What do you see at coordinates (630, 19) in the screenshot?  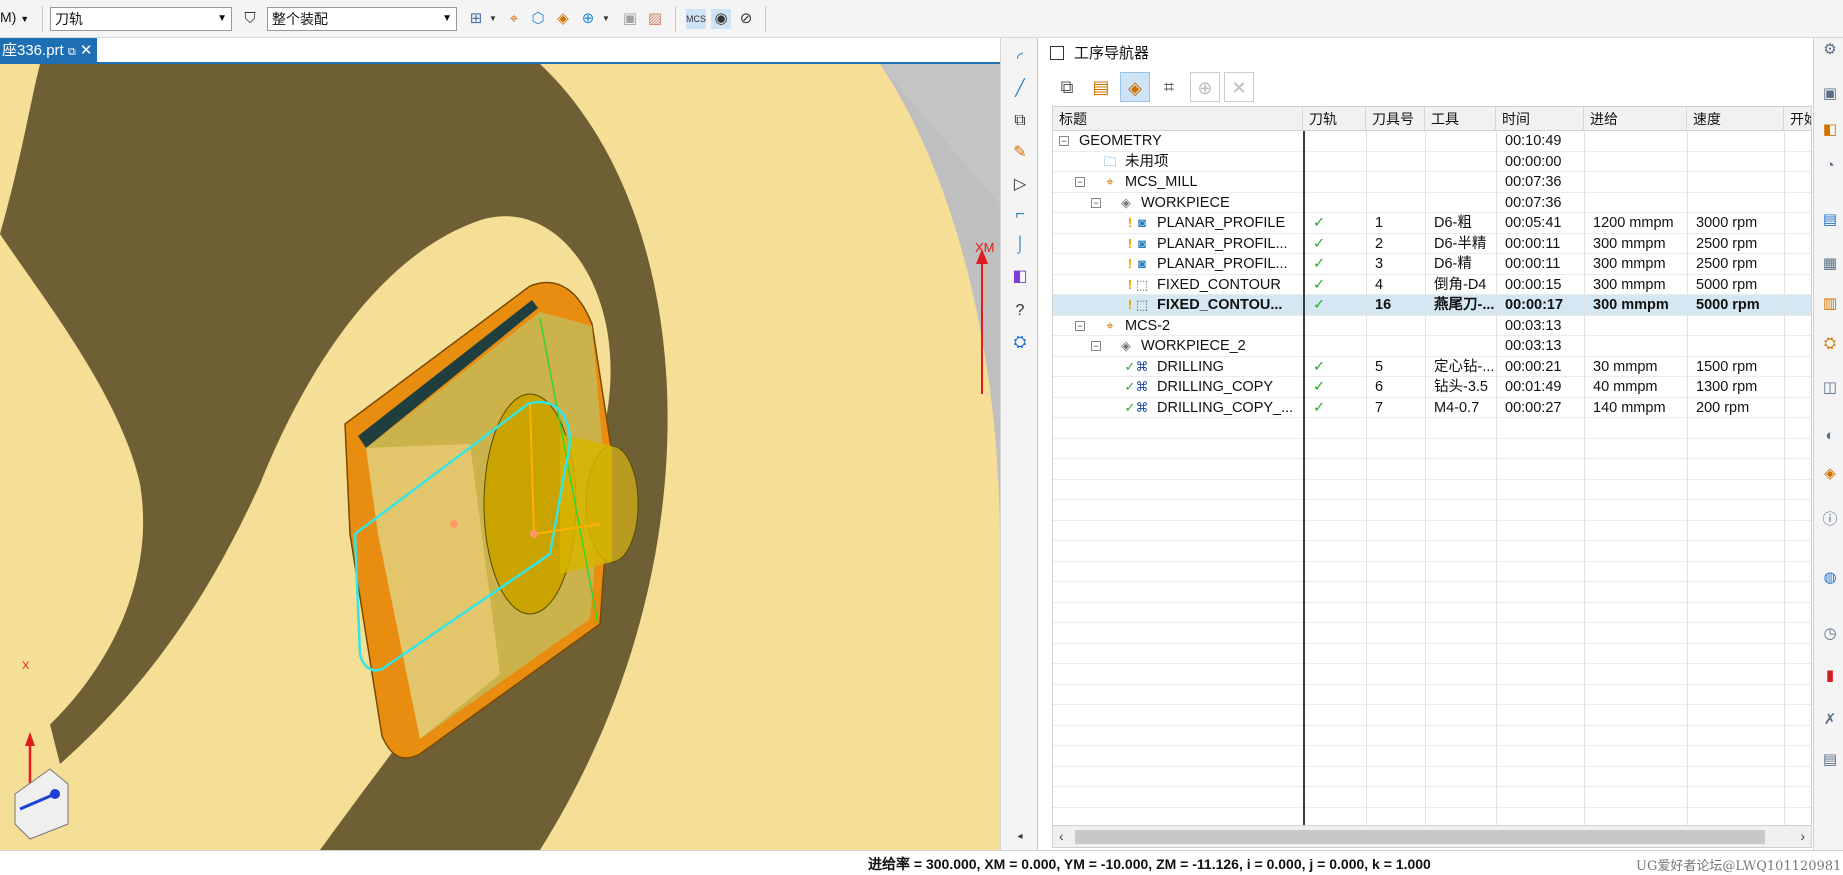 I see `box-icon: ▣` at bounding box center [630, 19].